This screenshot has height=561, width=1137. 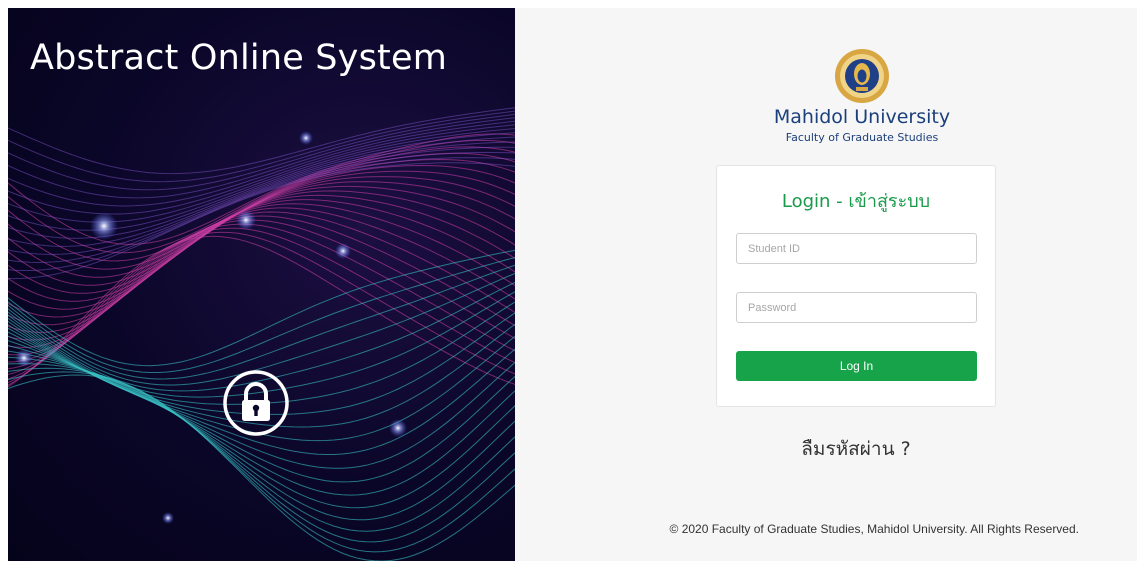 I want to click on lock-icon, so click(x=256, y=403).